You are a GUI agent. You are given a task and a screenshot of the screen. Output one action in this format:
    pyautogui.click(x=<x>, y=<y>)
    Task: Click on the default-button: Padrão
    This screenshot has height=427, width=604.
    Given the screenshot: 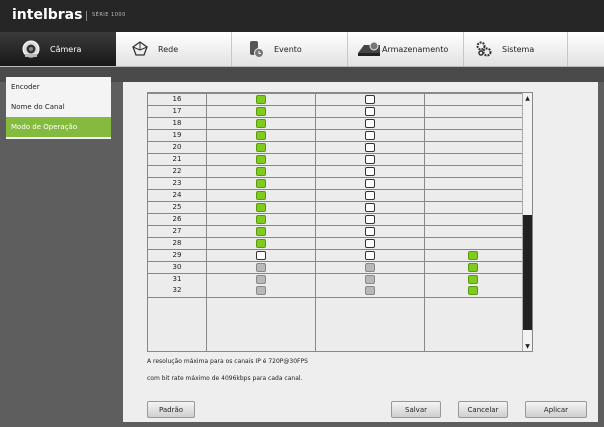 What is the action you would take?
    pyautogui.click(x=171, y=409)
    